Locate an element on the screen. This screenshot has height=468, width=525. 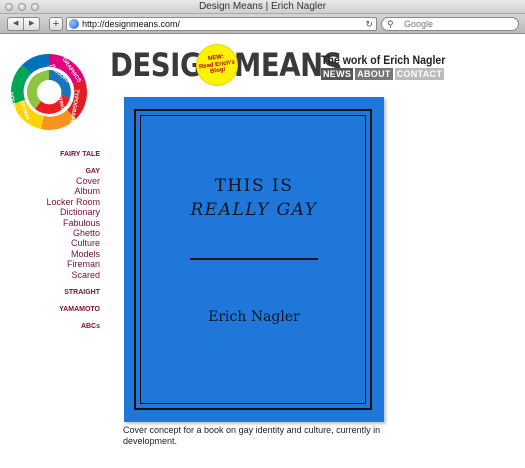
book-title-line-1: THIS IS is located at coordinates (254, 186).